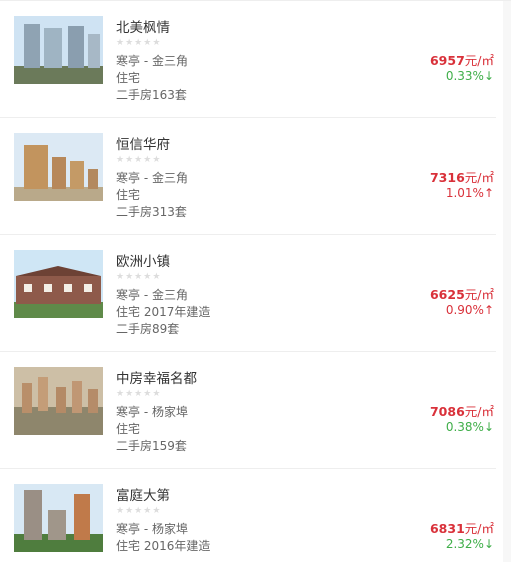 The width and height of the screenshot is (511, 586). I want to click on change-value: 0.38%, so click(464, 427).